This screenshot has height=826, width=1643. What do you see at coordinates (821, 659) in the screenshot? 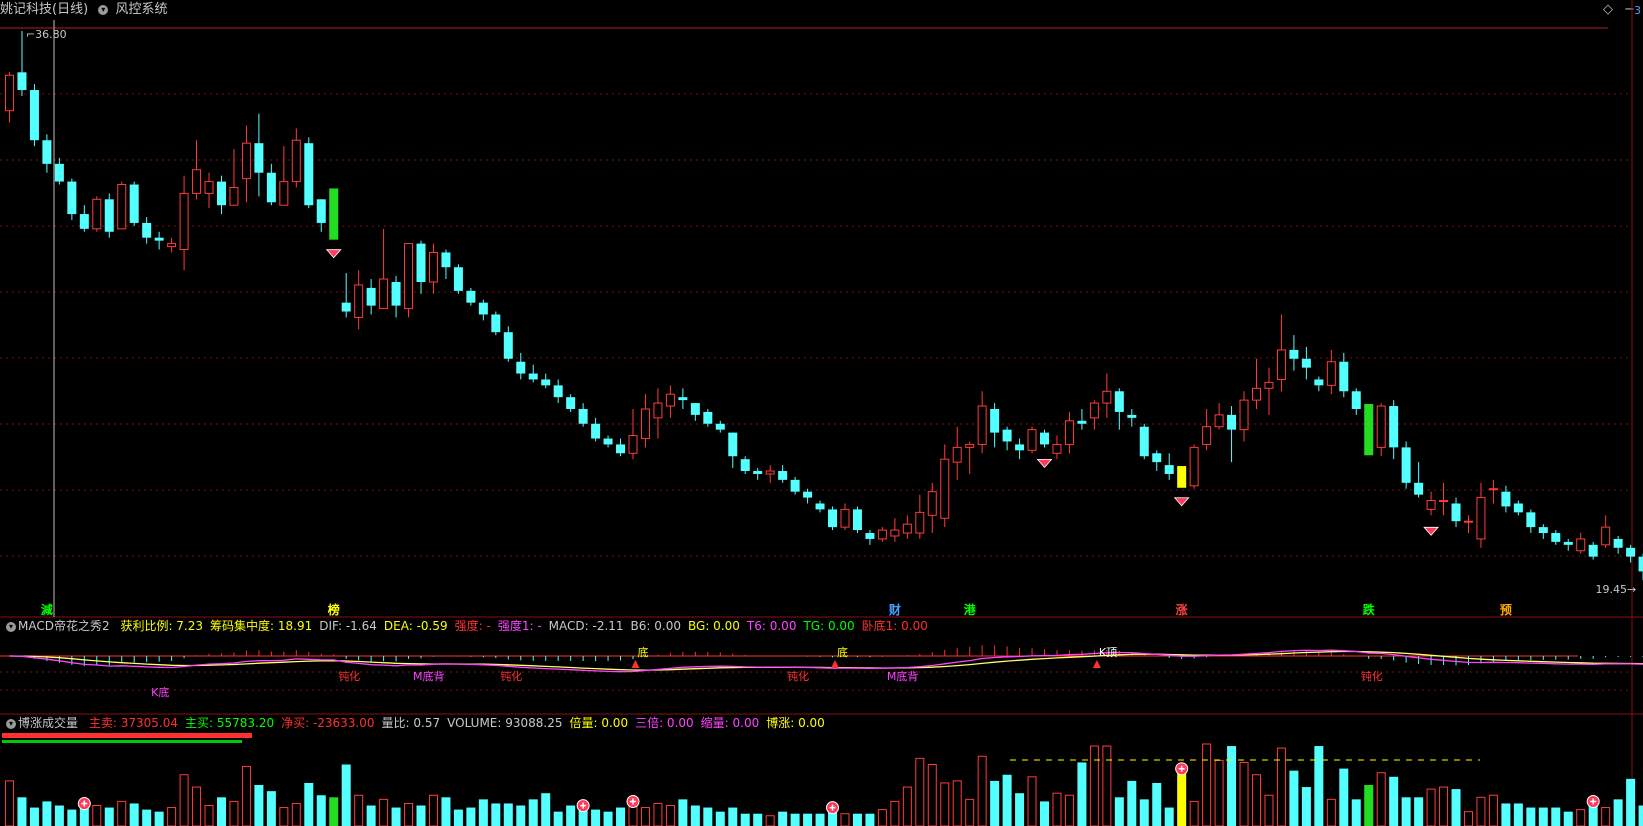
I see `macd-series` at bounding box center [821, 659].